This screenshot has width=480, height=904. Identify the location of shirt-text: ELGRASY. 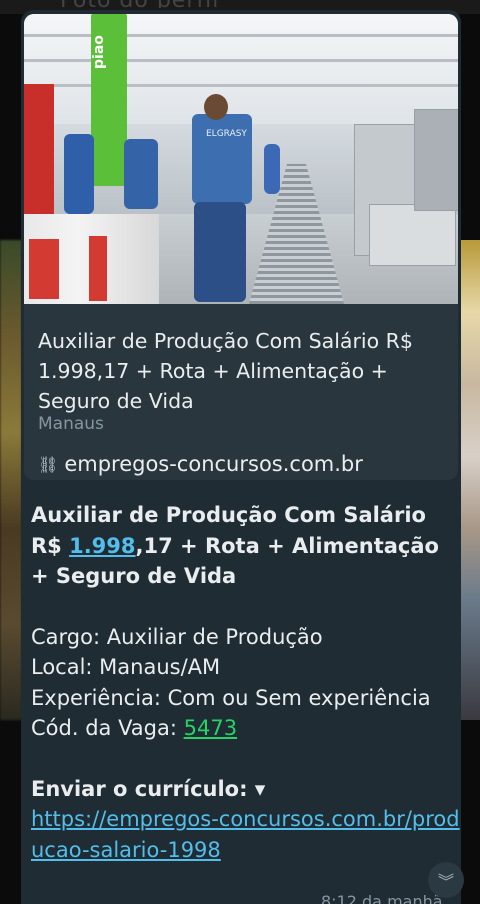
(226, 134).